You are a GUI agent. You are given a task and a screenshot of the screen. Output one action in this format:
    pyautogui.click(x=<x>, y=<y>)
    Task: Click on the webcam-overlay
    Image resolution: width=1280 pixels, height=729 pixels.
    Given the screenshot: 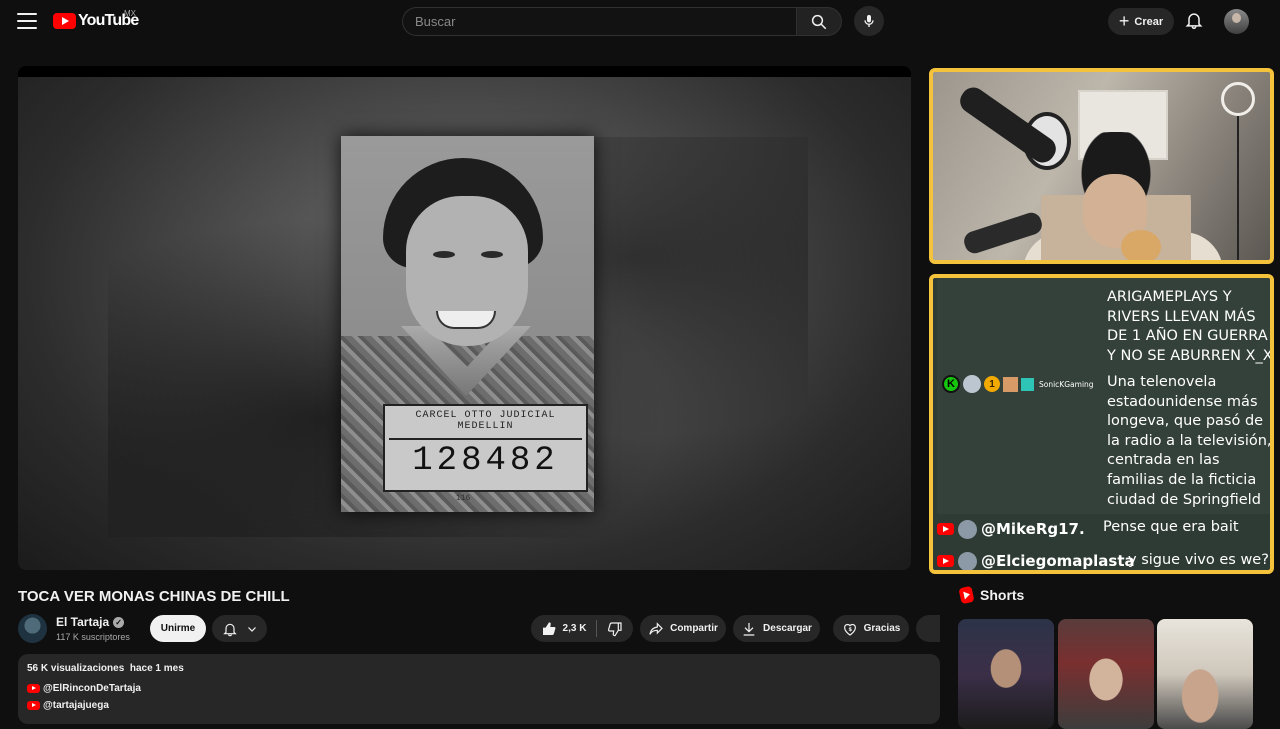 What is the action you would take?
    pyautogui.click(x=1101, y=166)
    